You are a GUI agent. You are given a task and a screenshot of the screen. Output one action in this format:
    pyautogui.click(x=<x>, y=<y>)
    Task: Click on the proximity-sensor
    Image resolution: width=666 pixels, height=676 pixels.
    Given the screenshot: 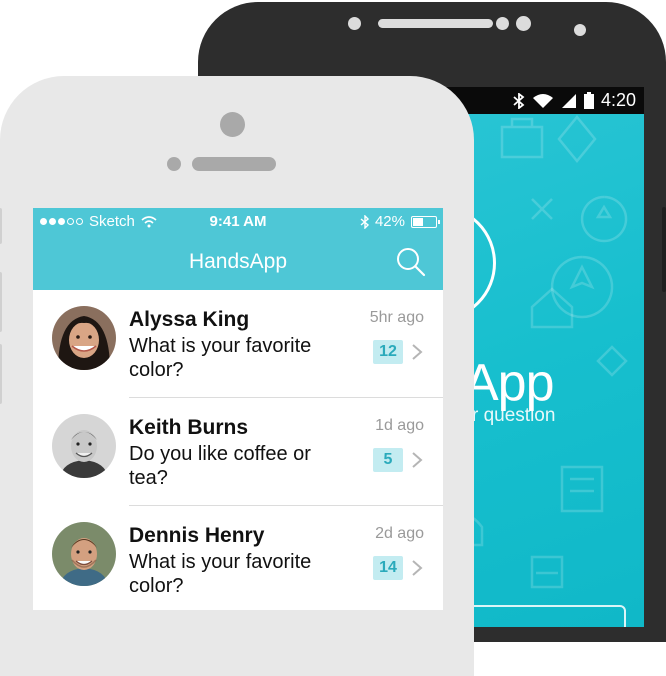 What is the action you would take?
    pyautogui.click(x=174, y=164)
    